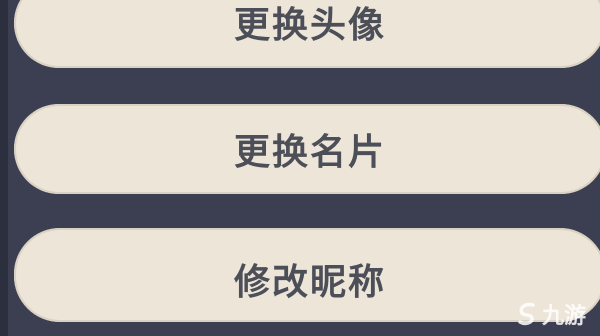 This screenshot has height=336, width=600. Describe the element at coordinates (527, 314) in the screenshot. I see `nine-game-logo-icon` at that location.